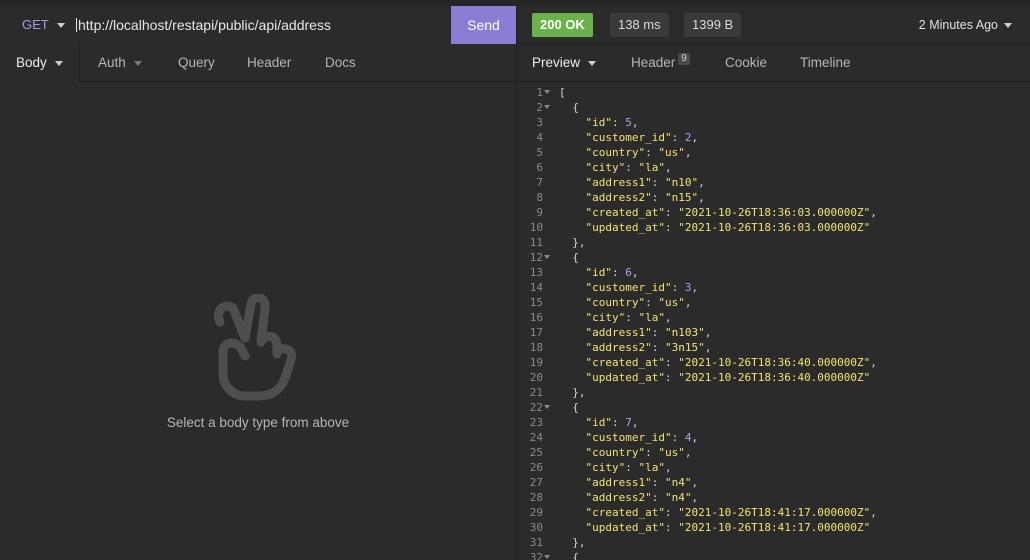 This screenshot has width=1030, height=560. Describe the element at coordinates (825, 63) in the screenshot. I see `tab-timeline: Timeline` at that location.